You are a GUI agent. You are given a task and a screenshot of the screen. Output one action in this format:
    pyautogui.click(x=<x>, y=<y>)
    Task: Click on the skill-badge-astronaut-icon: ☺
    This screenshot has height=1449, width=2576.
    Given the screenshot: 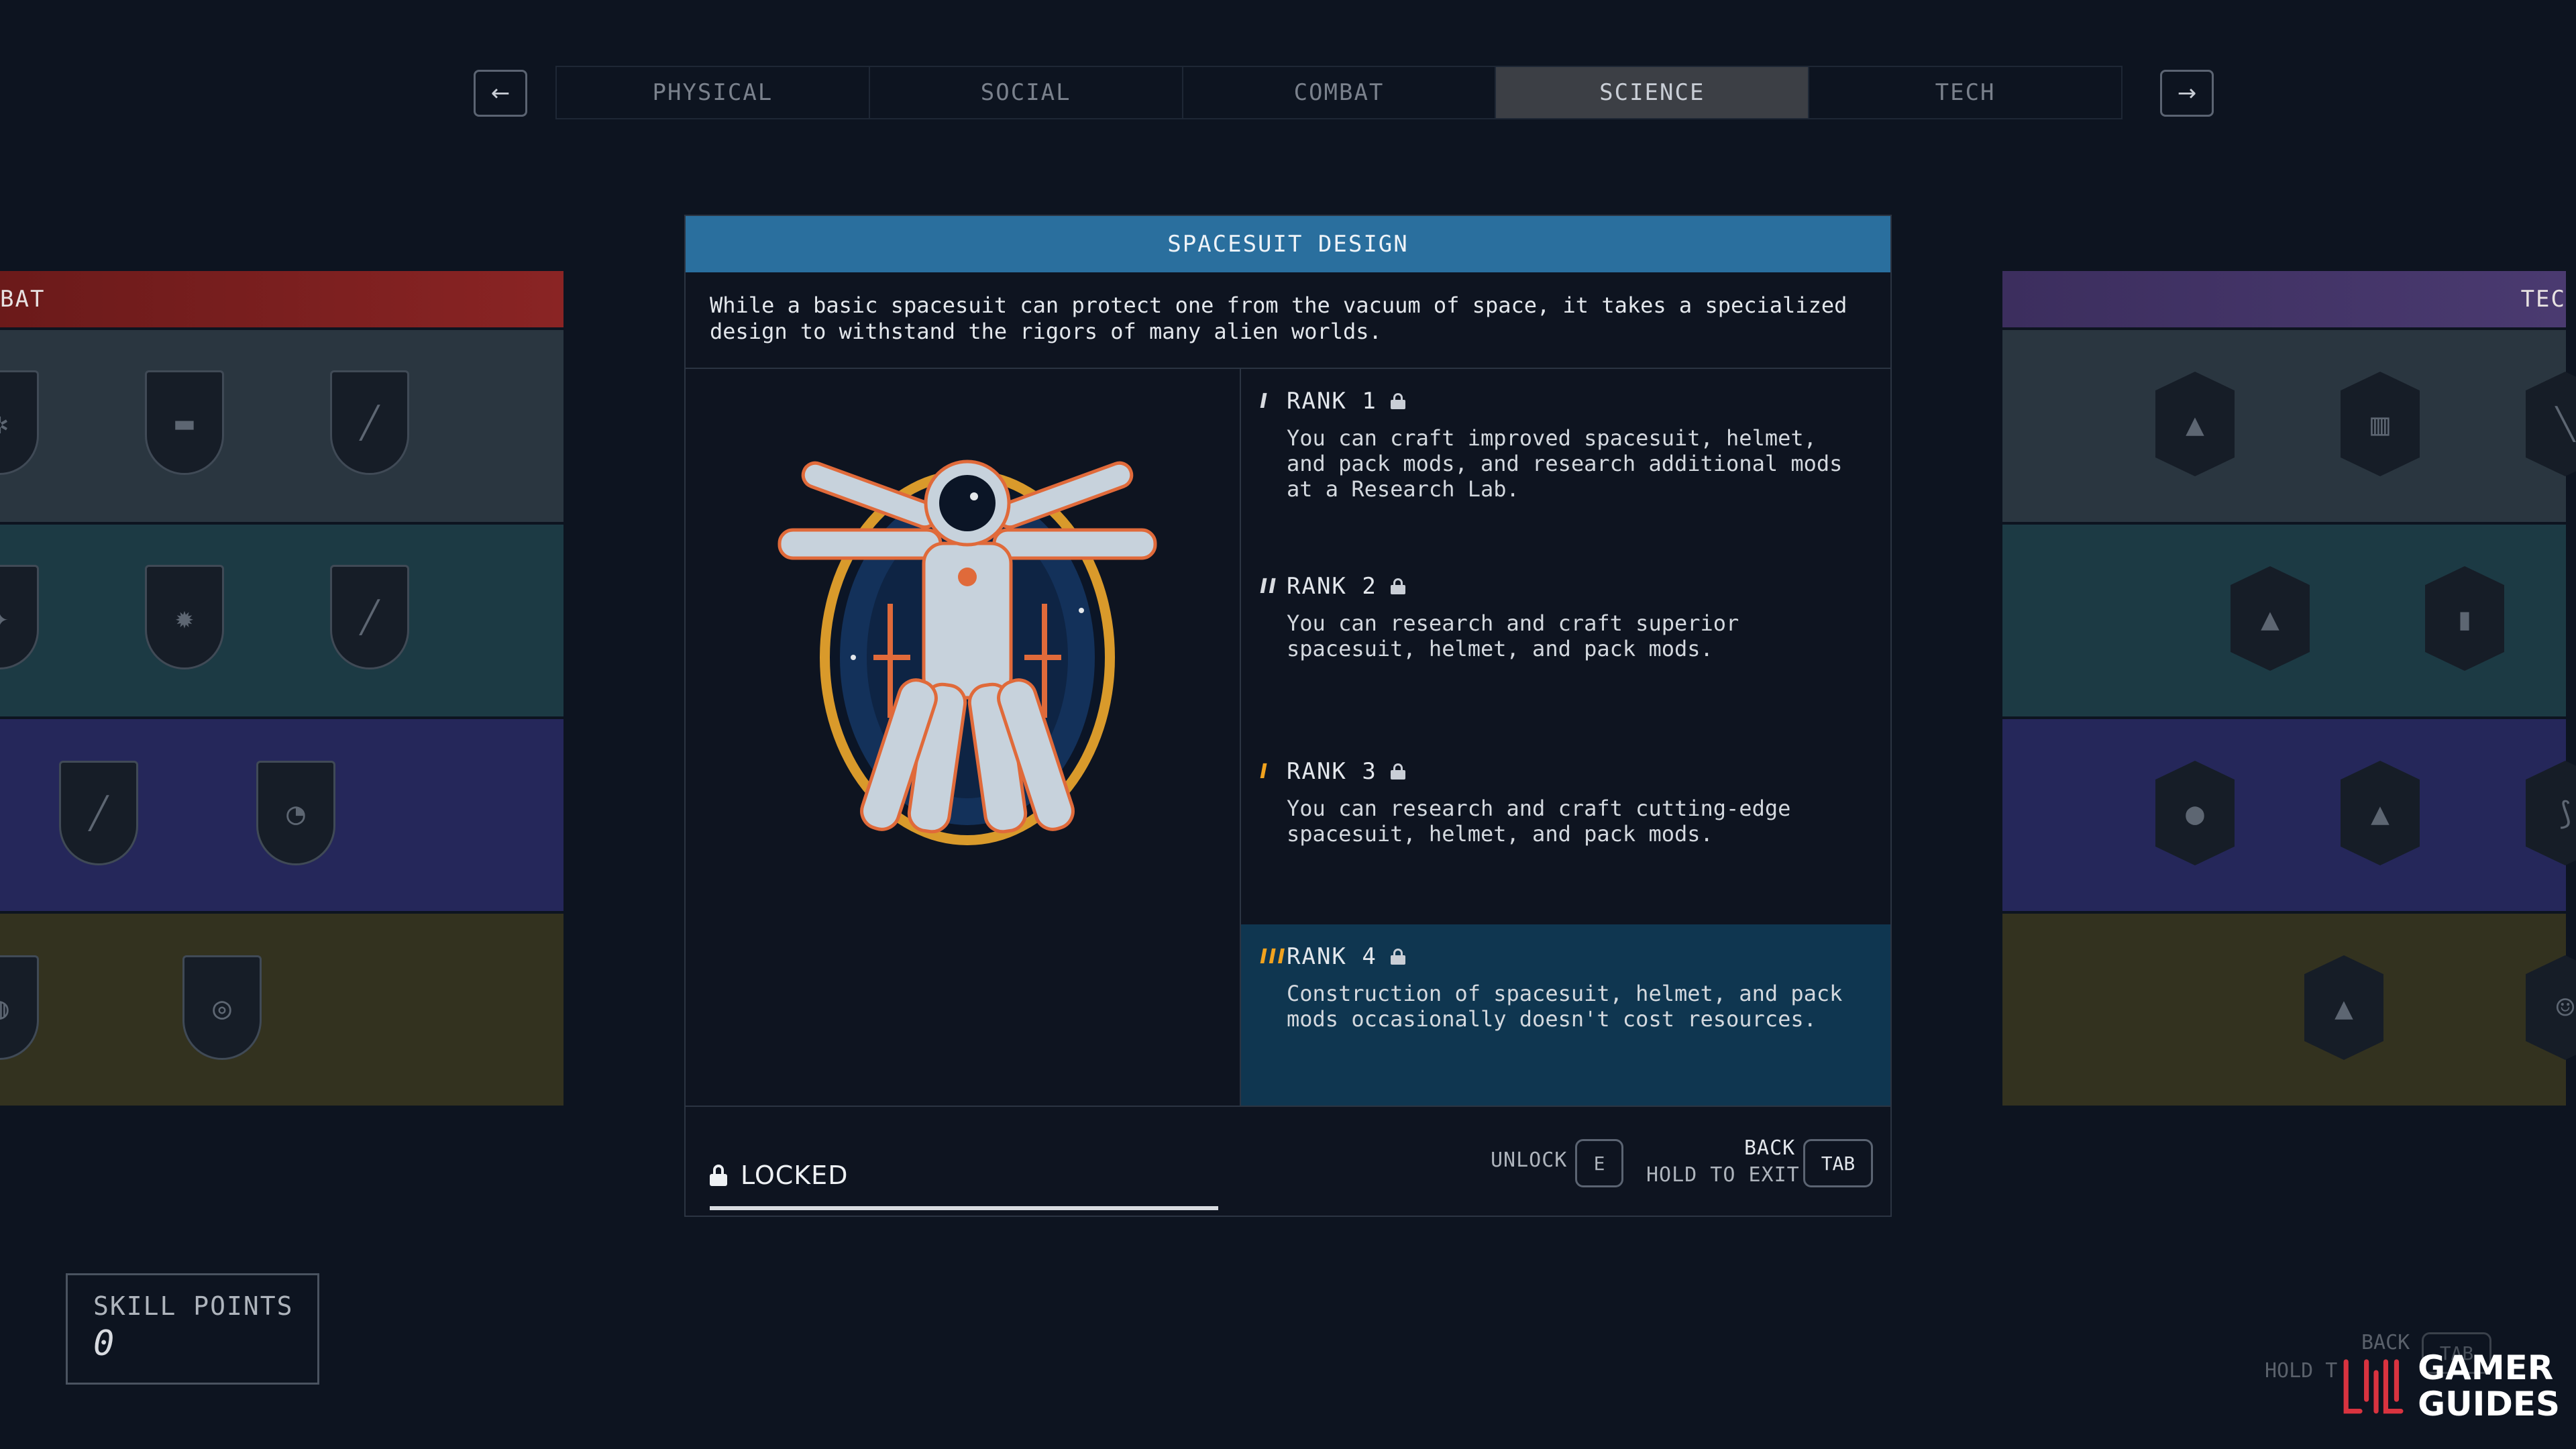 What is the action you would take?
    pyautogui.click(x=2551, y=1007)
    